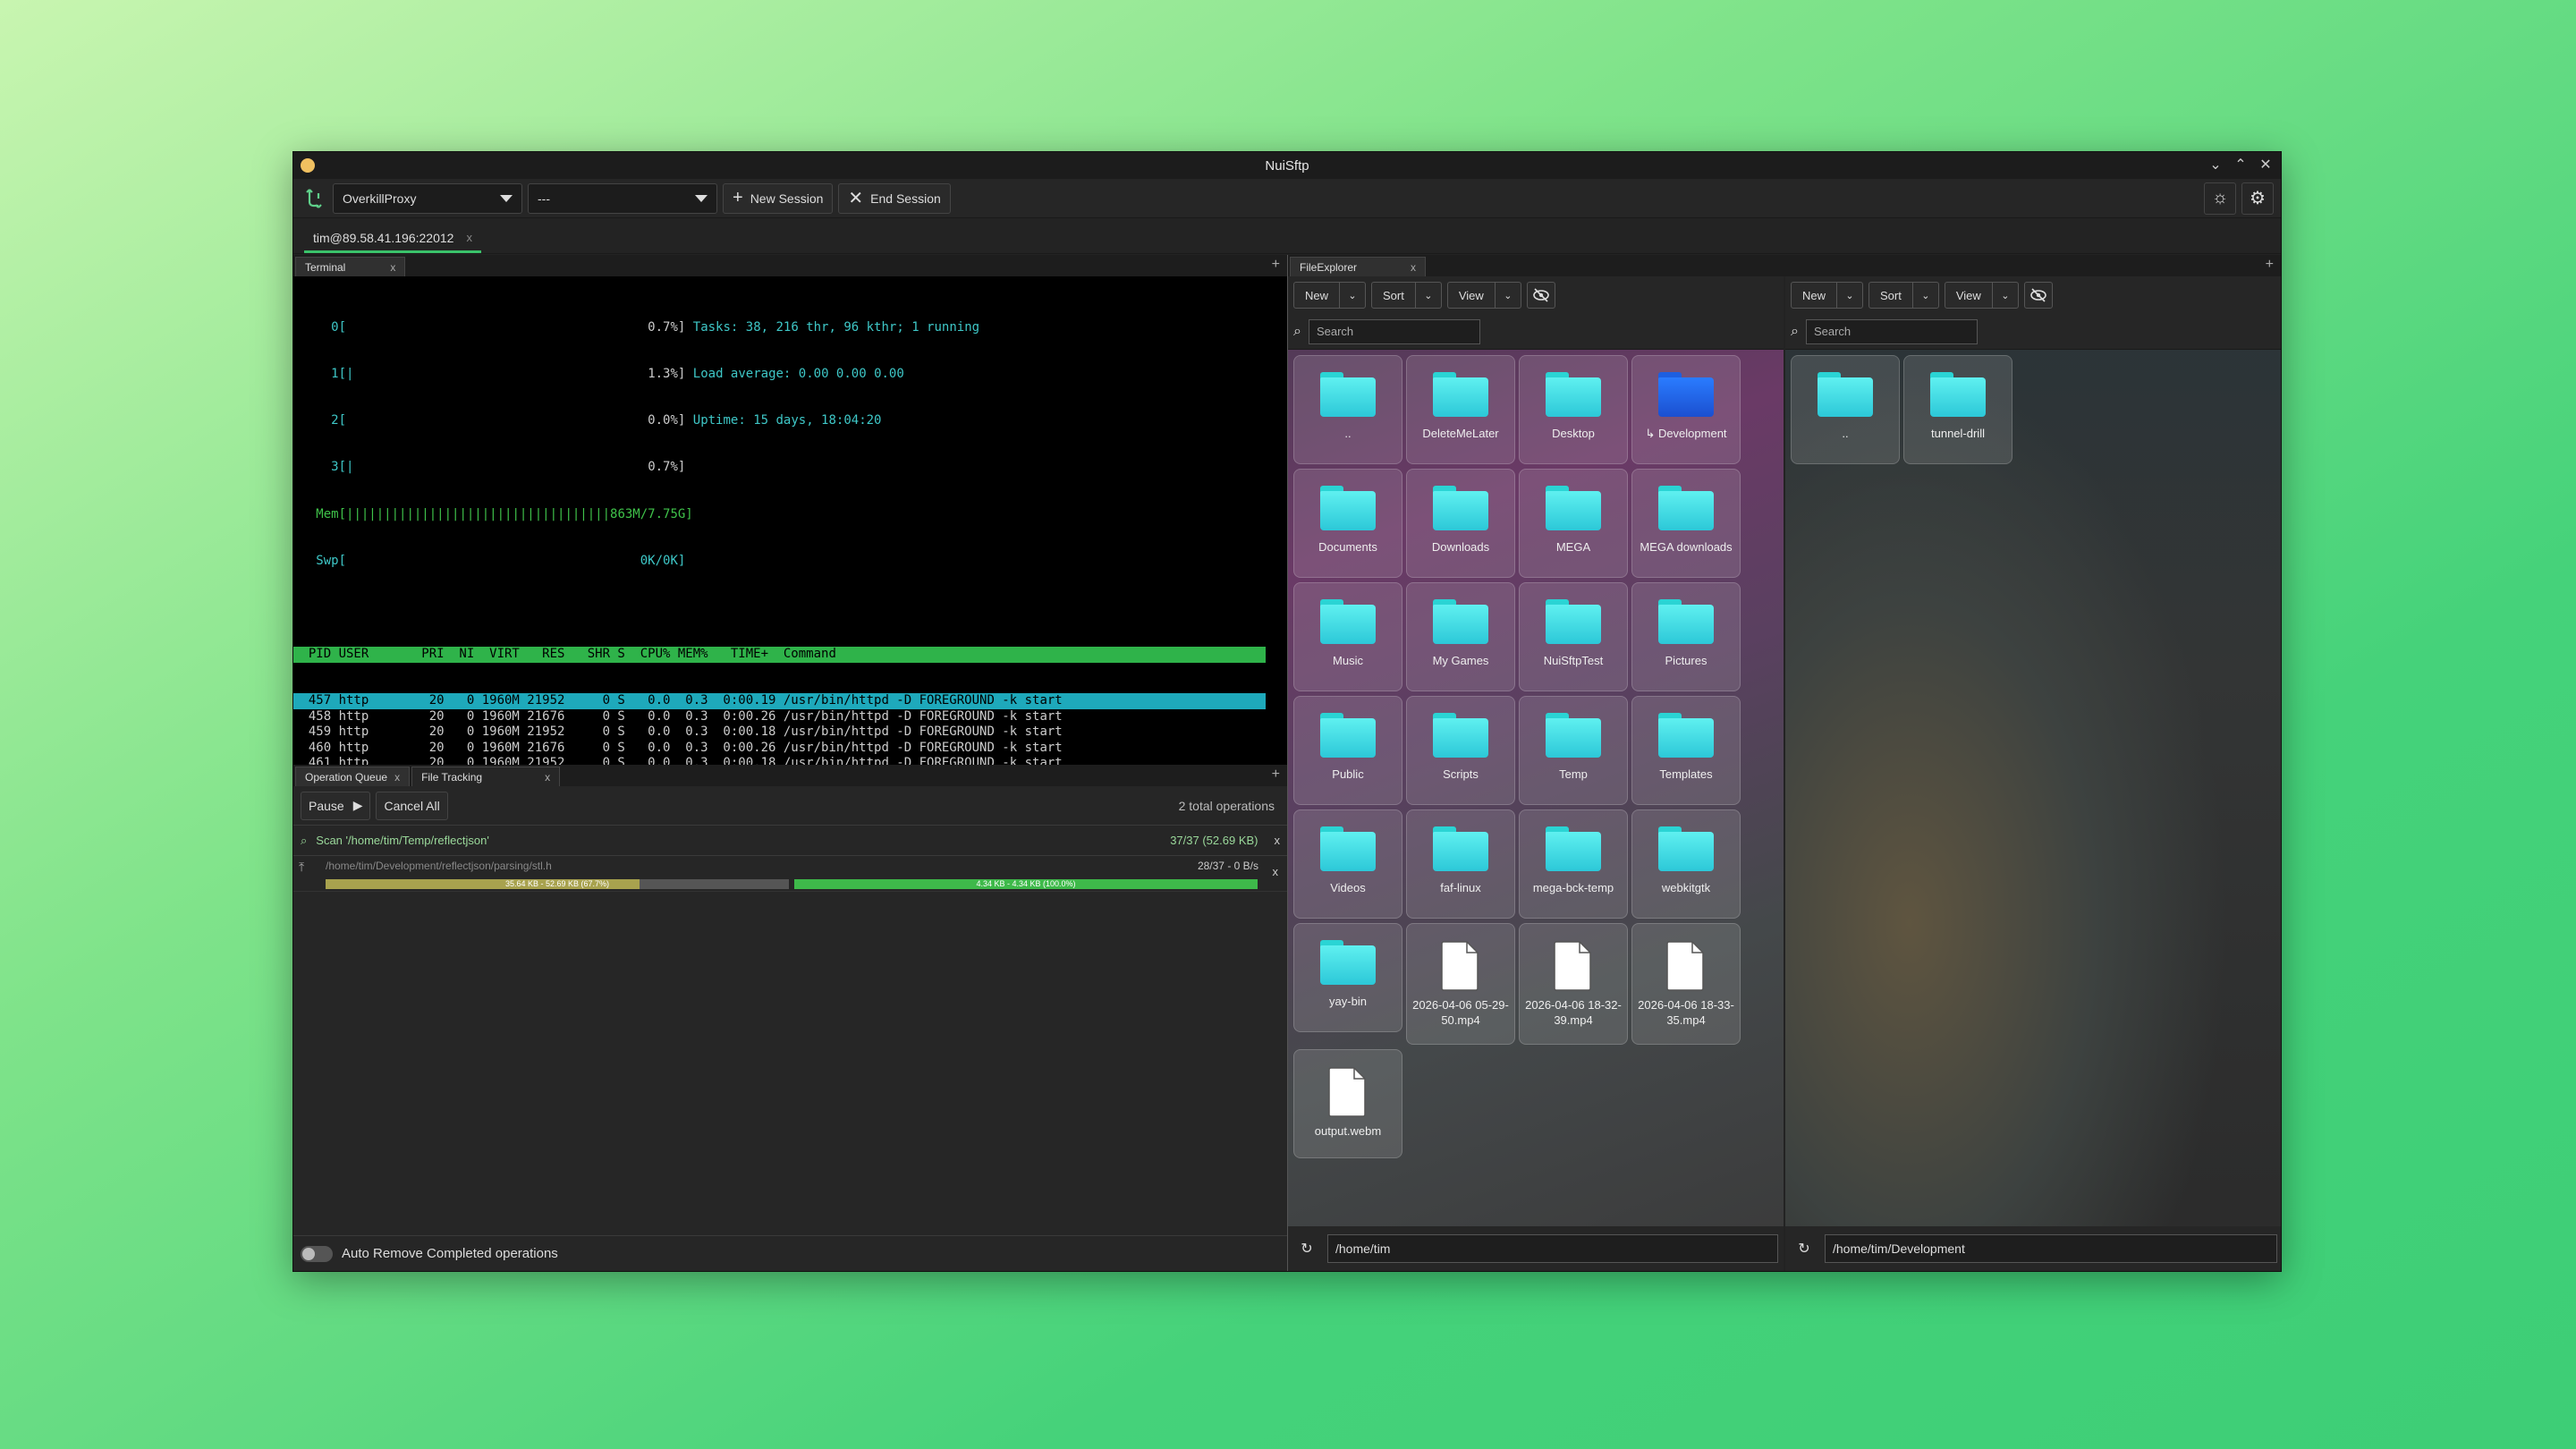 The width and height of the screenshot is (2576, 1449). What do you see at coordinates (1573, 864) in the screenshot?
I see `folder-item: mega-bck-temp` at bounding box center [1573, 864].